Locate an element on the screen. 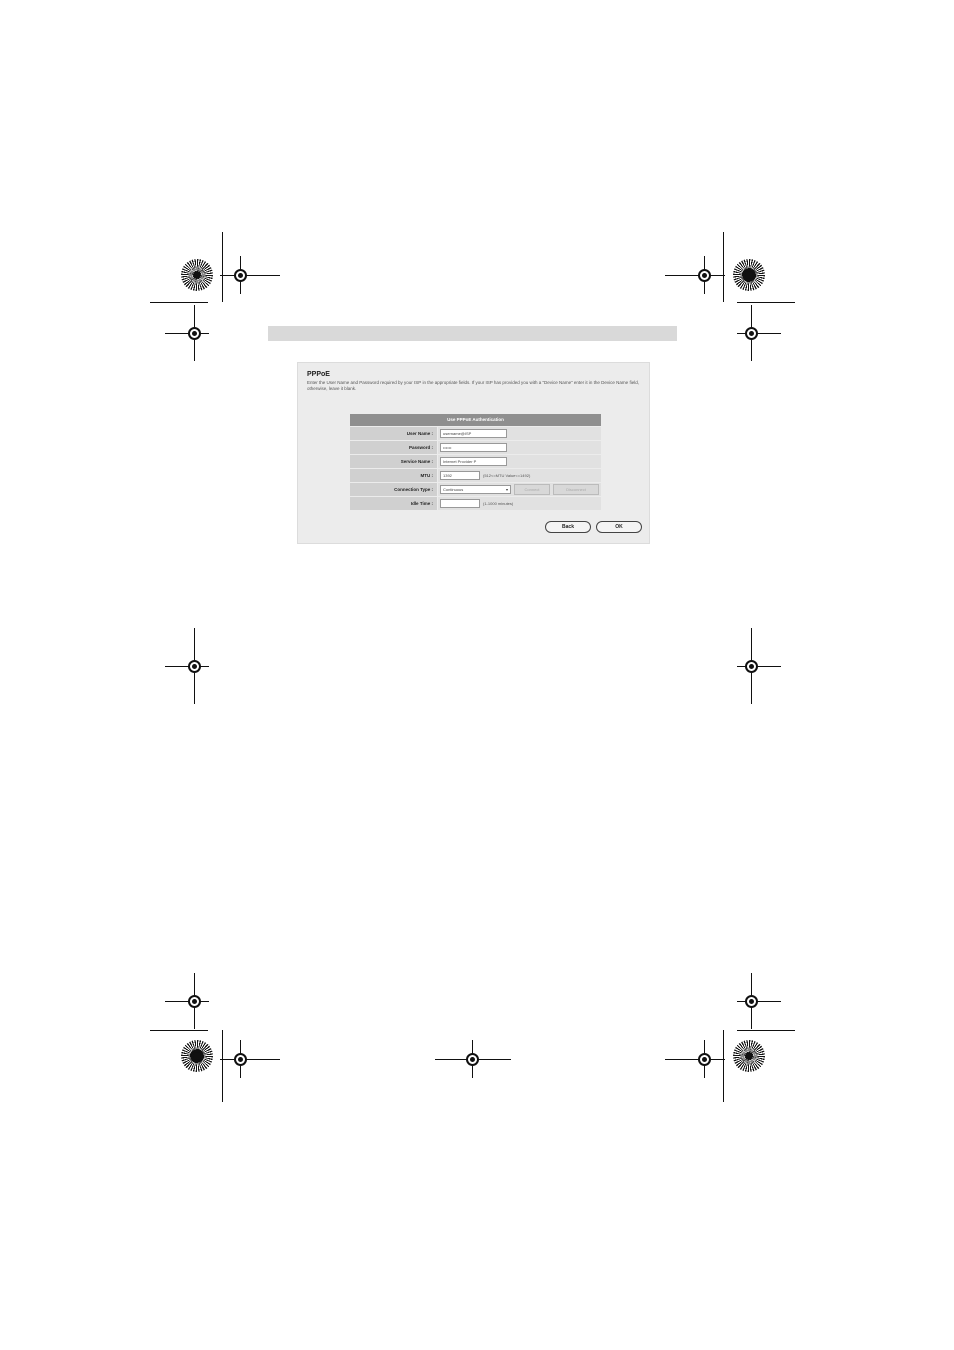 The width and height of the screenshot is (954, 1350). service-name-input: Internet Provider P is located at coordinates (473, 461).